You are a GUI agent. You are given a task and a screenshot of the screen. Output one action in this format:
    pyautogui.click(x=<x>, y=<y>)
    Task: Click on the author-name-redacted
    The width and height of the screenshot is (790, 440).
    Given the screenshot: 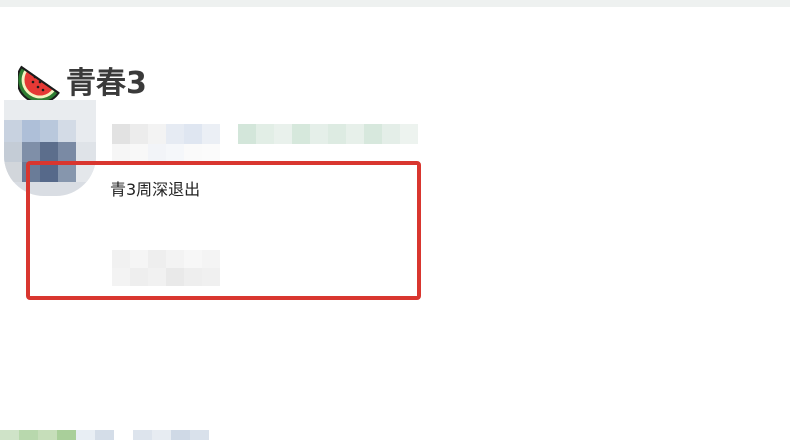 What is the action you would take?
    pyautogui.click(x=166, y=134)
    